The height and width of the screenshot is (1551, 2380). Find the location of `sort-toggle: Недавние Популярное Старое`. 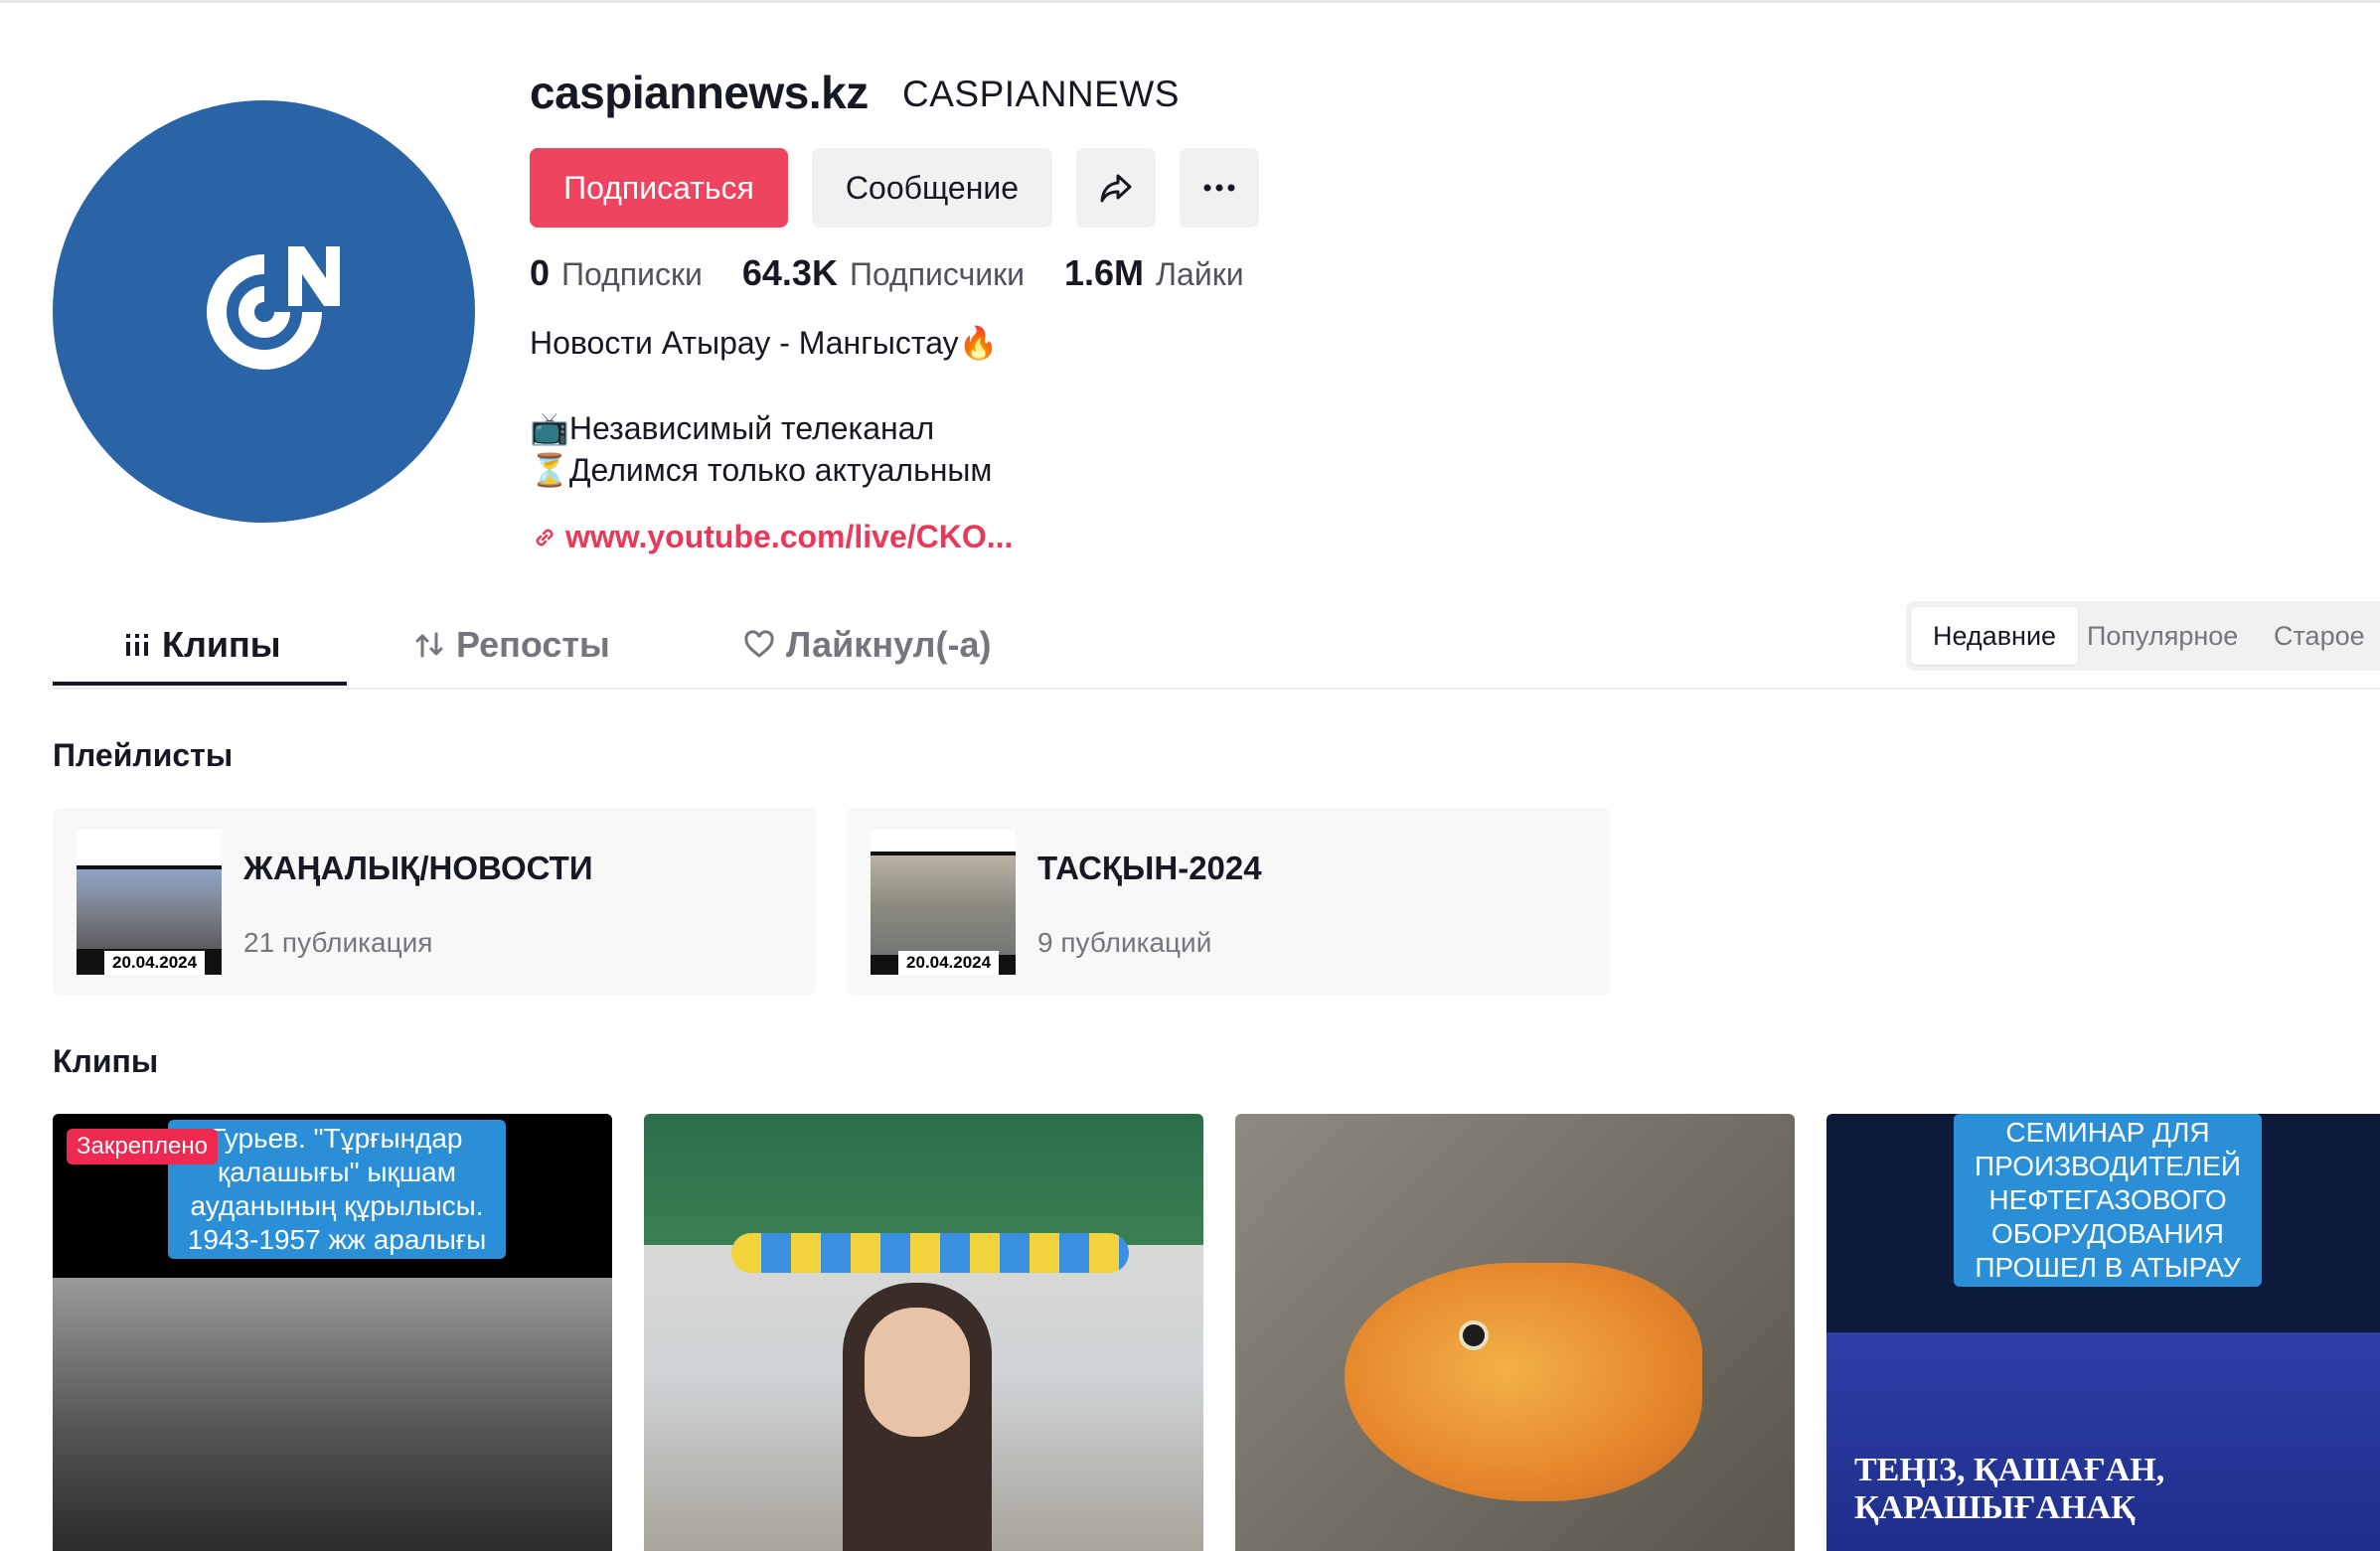

sort-toggle: Недавние Популярное Старое is located at coordinates (2143, 636).